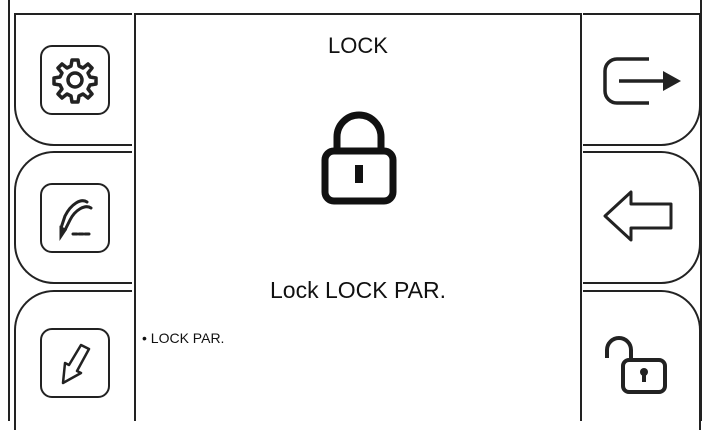 The image size is (702, 430). I want to click on unlock-button, so click(642, 360).